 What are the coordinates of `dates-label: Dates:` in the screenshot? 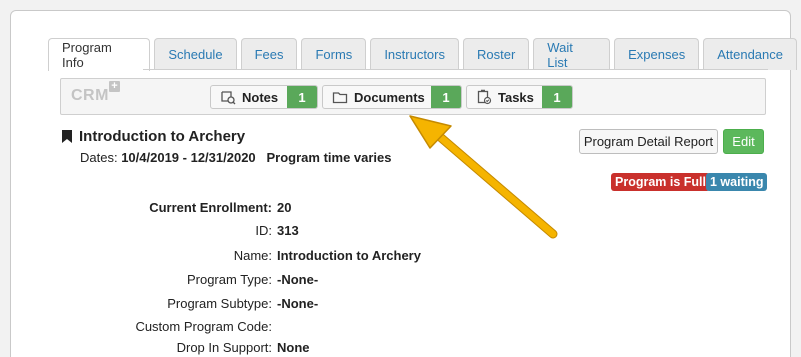 It's located at (99, 157).